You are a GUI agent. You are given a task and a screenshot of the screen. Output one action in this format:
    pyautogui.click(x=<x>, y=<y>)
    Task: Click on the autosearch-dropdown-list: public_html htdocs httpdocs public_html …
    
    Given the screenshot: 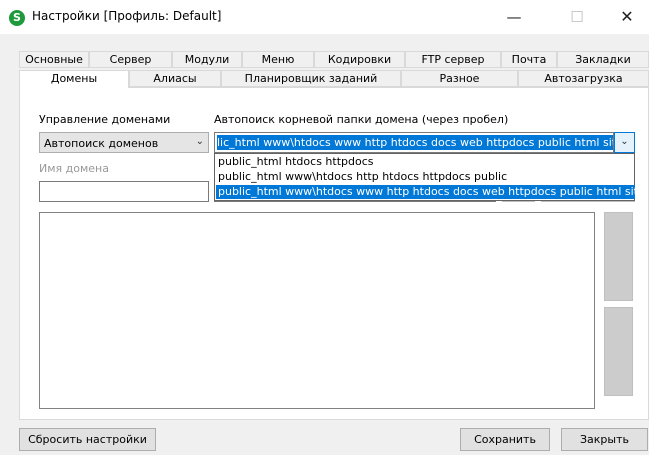 What is the action you would take?
    pyautogui.click(x=429, y=177)
    